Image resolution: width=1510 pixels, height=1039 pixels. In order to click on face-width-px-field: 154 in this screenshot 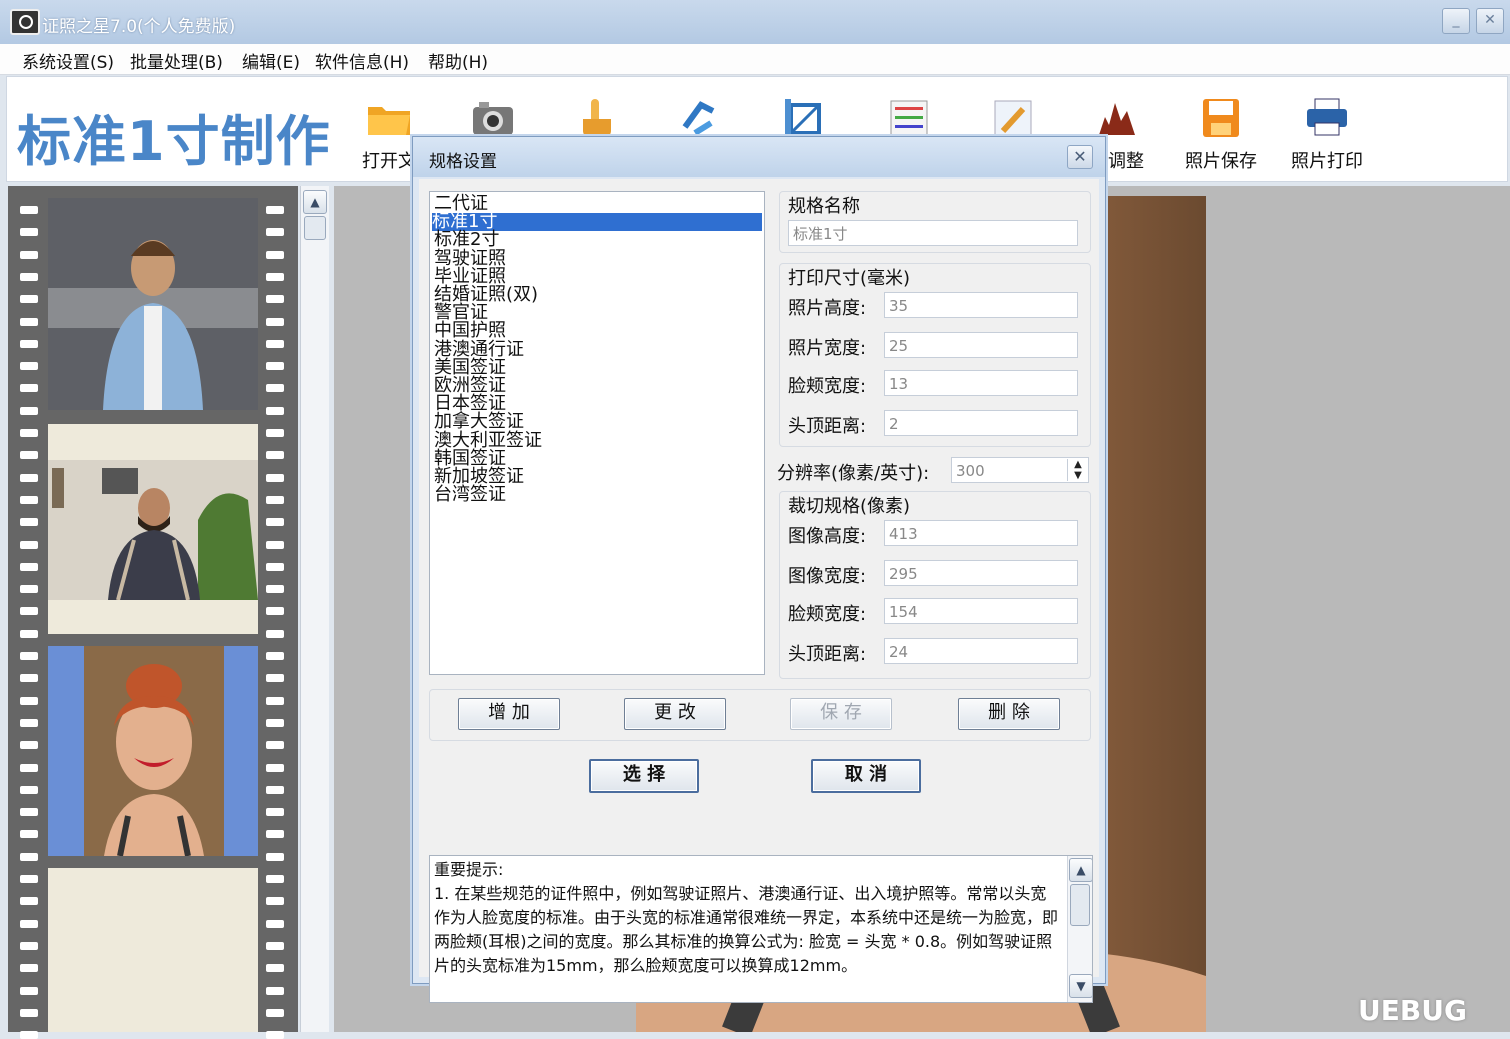, I will do `click(981, 611)`.